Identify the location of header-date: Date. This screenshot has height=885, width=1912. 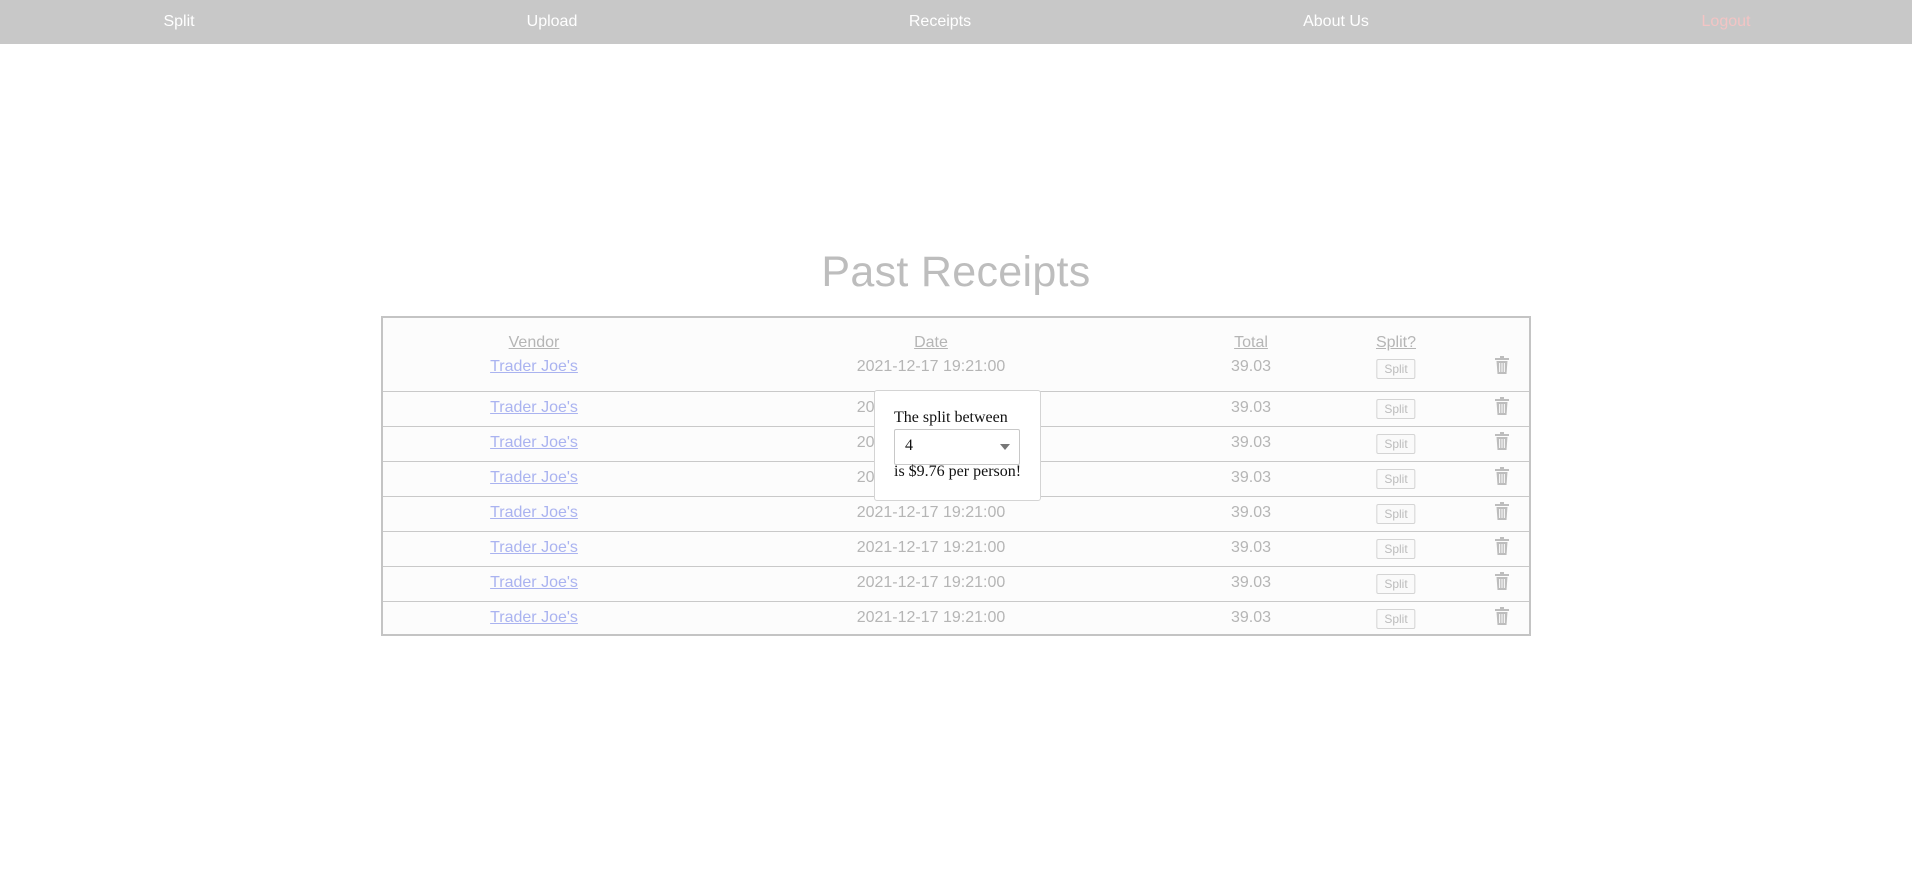
(931, 343).